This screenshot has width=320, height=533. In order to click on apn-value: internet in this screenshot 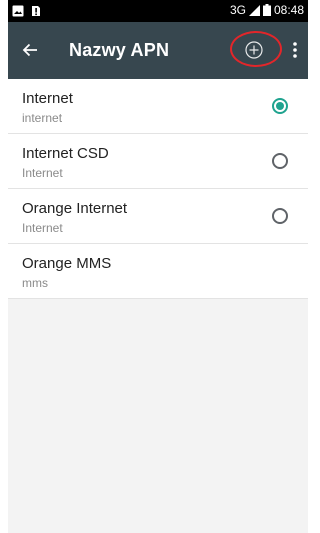, I will do `click(42, 118)`.